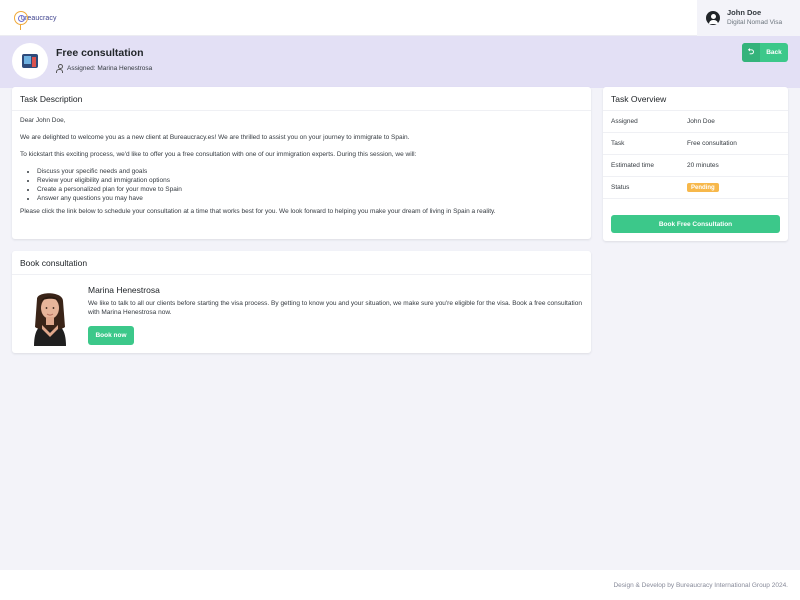 This screenshot has height=600, width=800. What do you see at coordinates (44, 18) in the screenshot?
I see `brand-logo: ureaucracy` at bounding box center [44, 18].